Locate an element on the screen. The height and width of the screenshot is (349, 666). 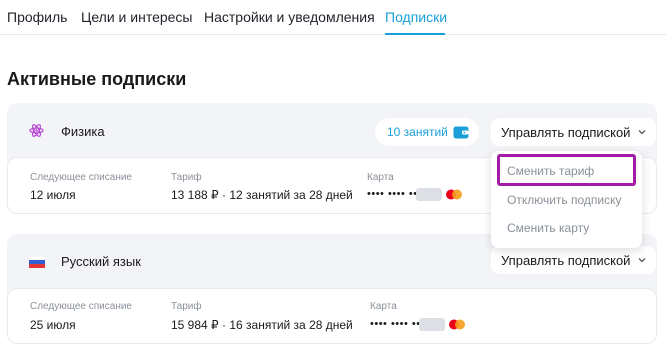
tariff-value: 13 188 ₽ · 12 занятий за 28 дней is located at coordinates (262, 195).